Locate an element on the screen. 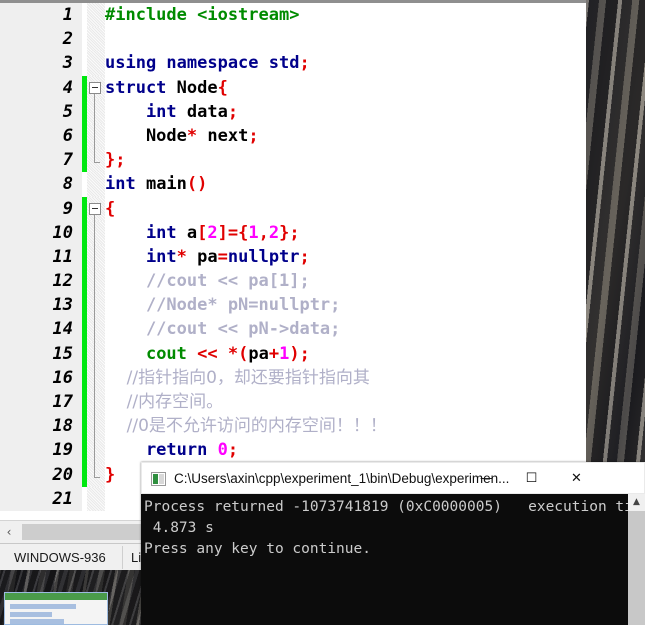 This screenshot has height=625, width=645. code-line: 19 return 0; is located at coordinates (293, 450).